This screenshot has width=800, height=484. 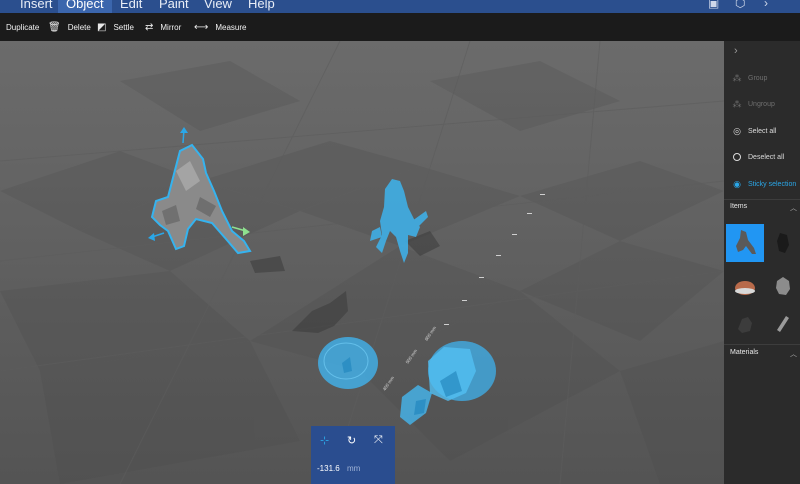 I want to click on dark-figure-thumb, so click(x=783, y=243).